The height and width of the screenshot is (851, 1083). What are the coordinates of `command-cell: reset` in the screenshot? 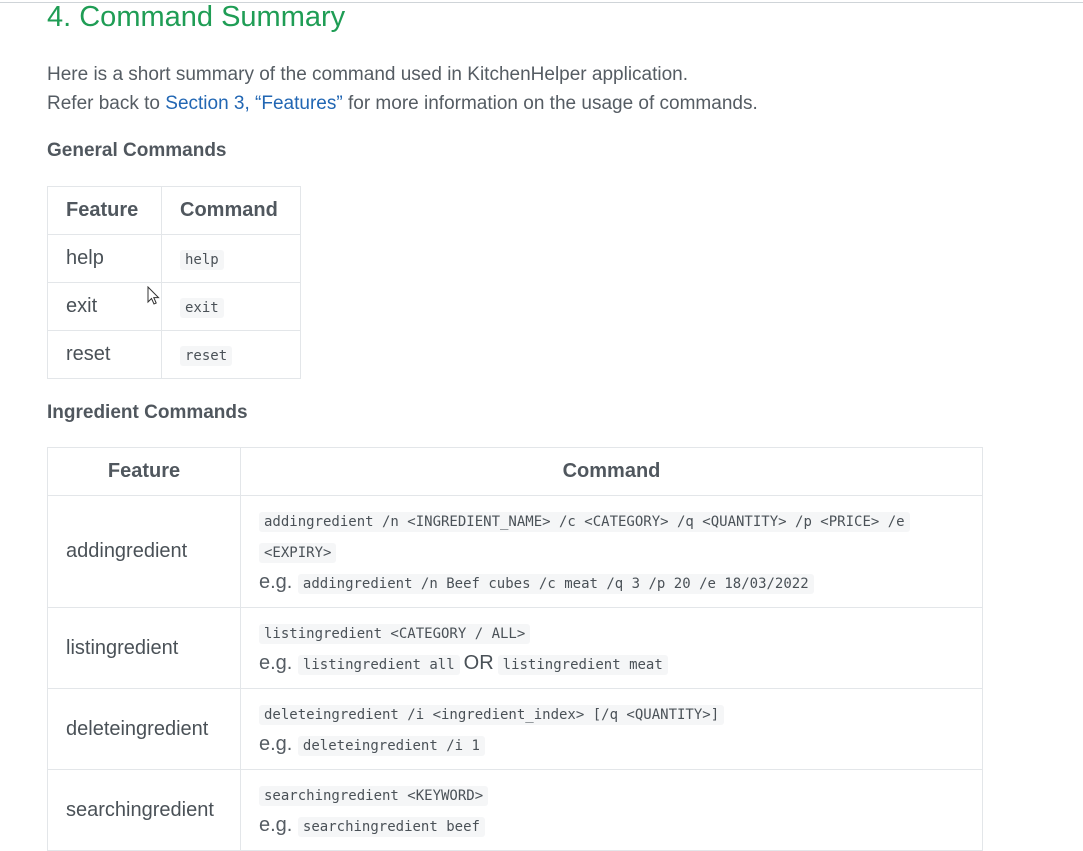 It's located at (231, 354).